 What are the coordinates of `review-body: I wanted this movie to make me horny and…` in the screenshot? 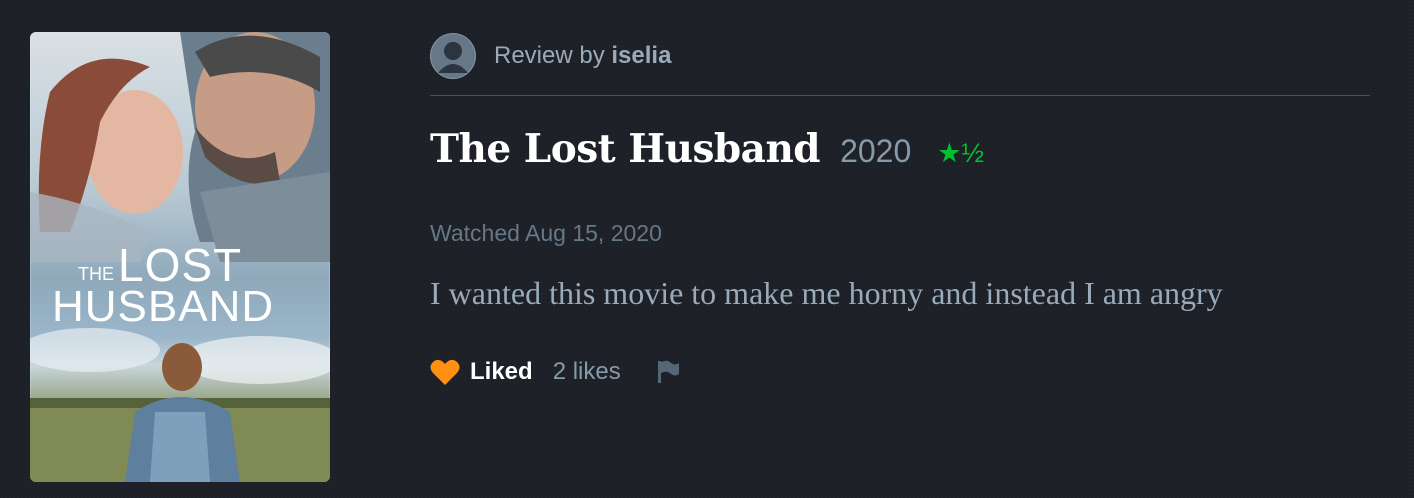 It's located at (826, 293).